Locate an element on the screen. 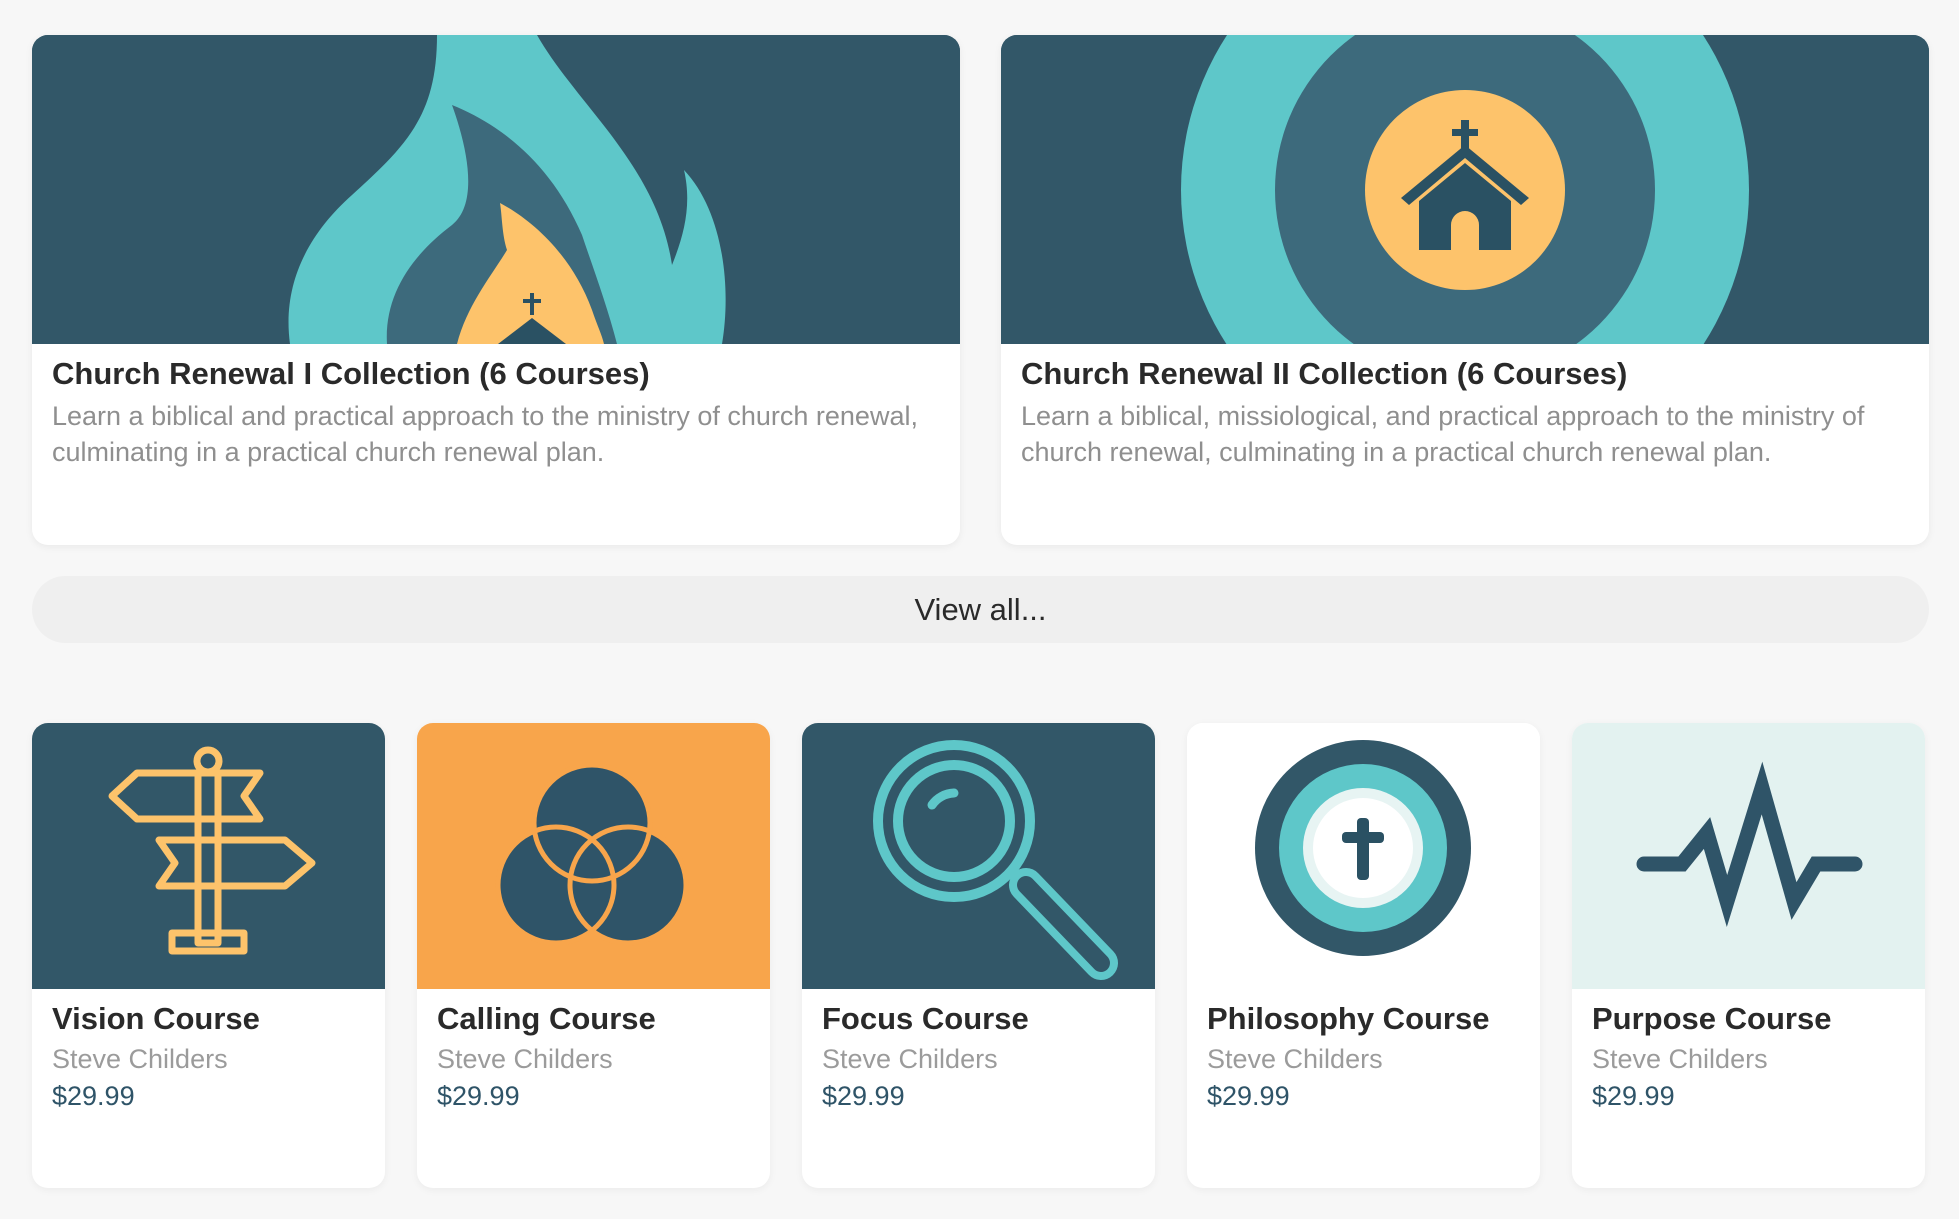 This screenshot has width=1959, height=1219. magnifying-glass-icon is located at coordinates (978, 856).